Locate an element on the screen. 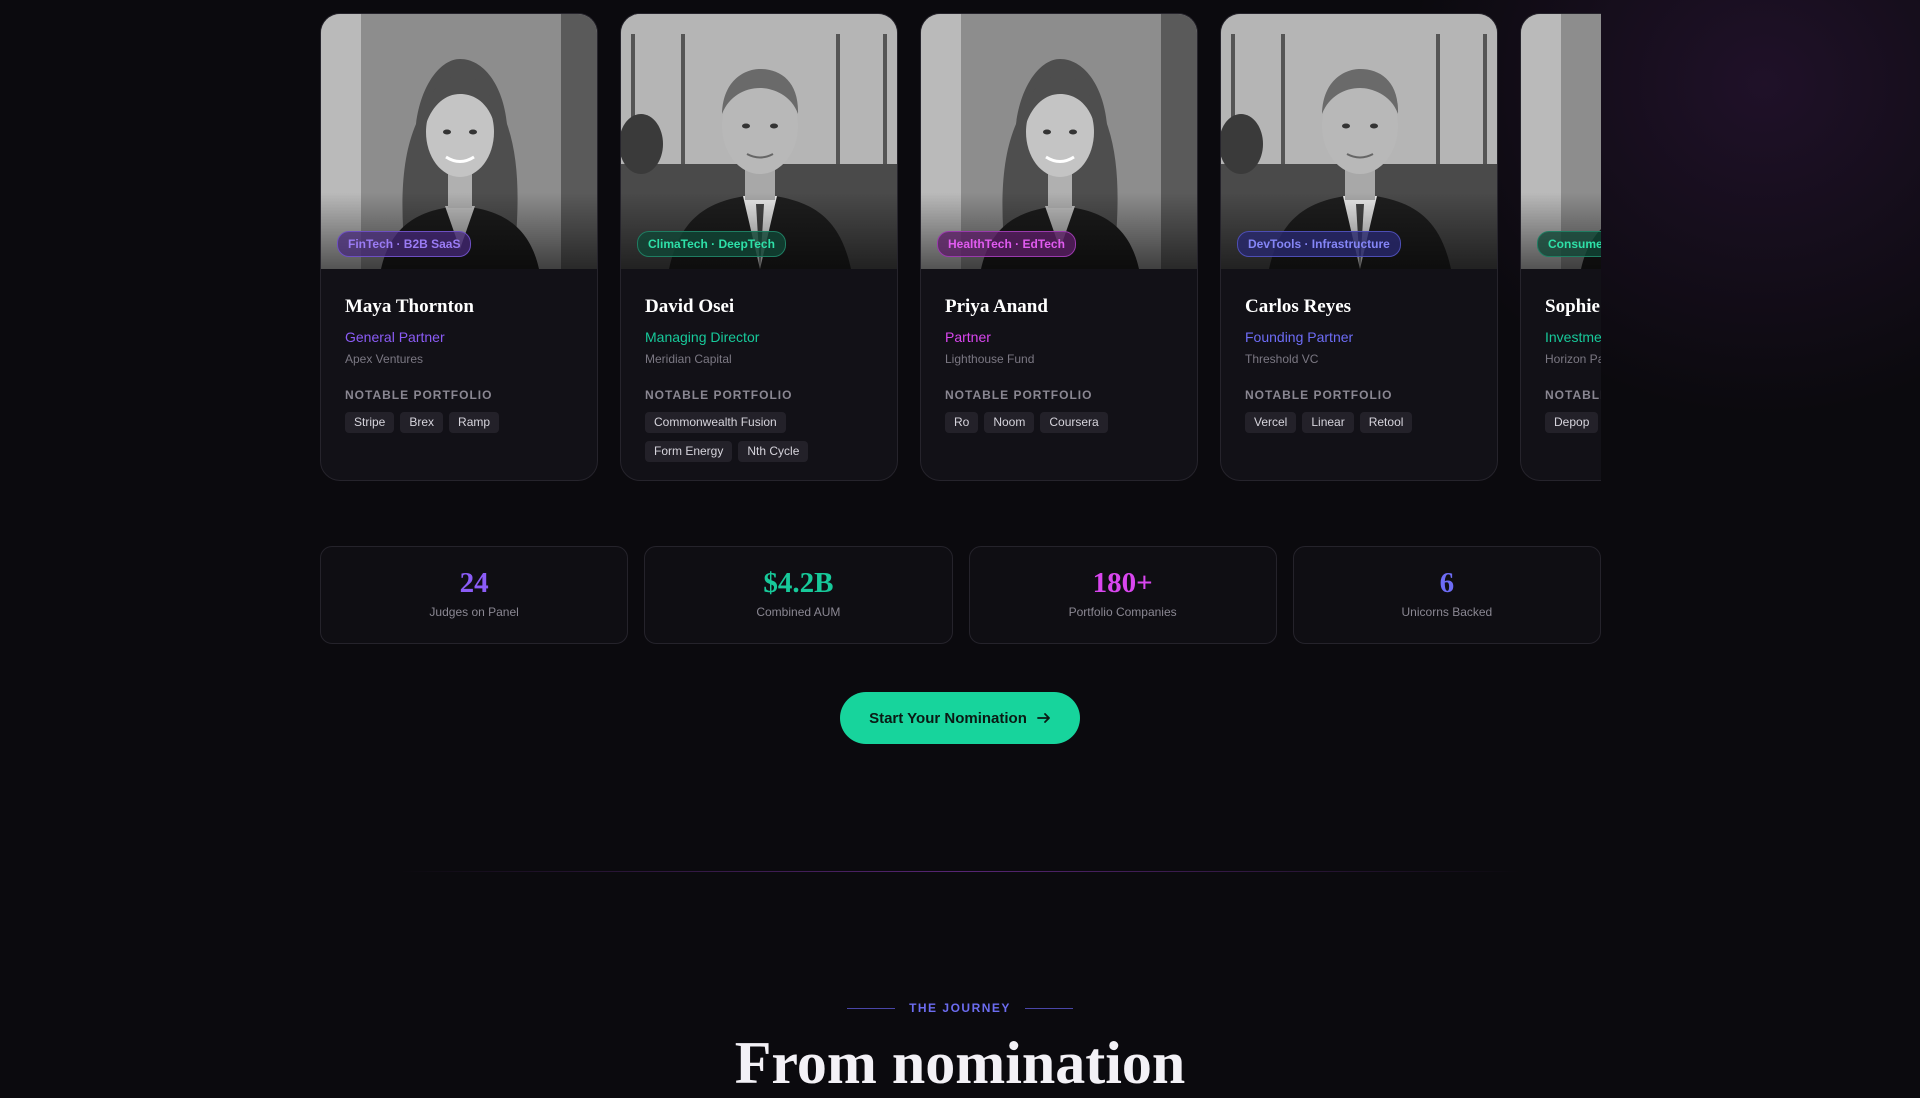 The height and width of the screenshot is (1098, 1920). portfolio-label: NOTABLI is located at coordinates (1573, 395).